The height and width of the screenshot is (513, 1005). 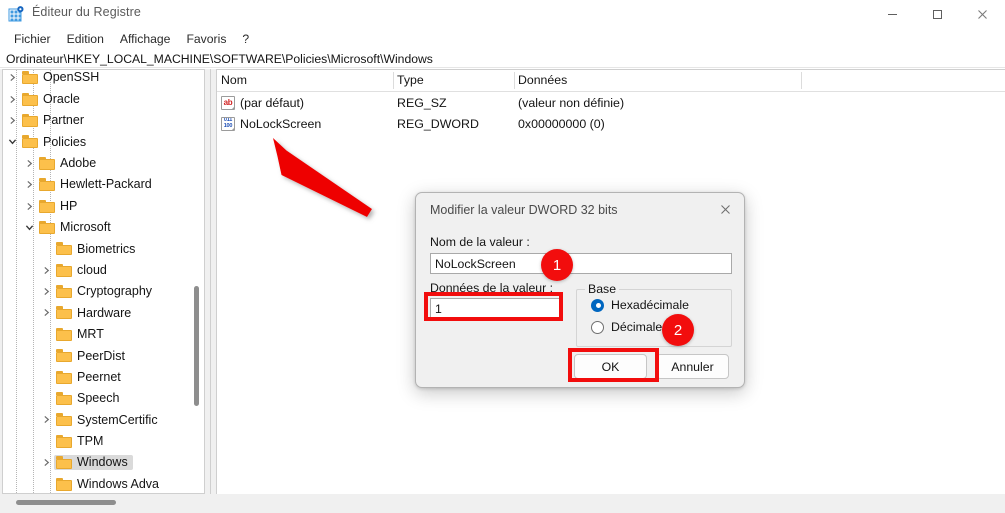 I want to click on pane-splitter, so click(x=211, y=281).